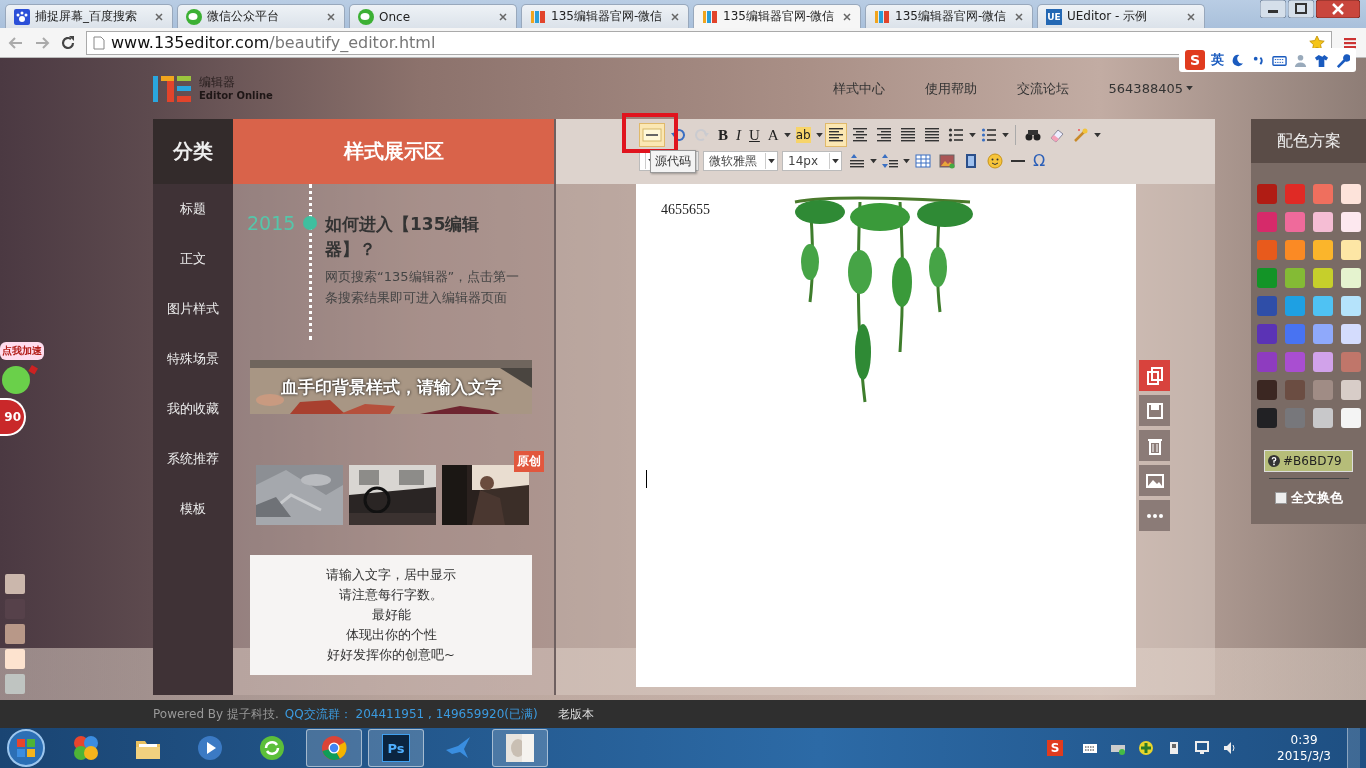 This screenshot has height=768, width=1366. What do you see at coordinates (193, 509) in the screenshot?
I see `category-item: 模板` at bounding box center [193, 509].